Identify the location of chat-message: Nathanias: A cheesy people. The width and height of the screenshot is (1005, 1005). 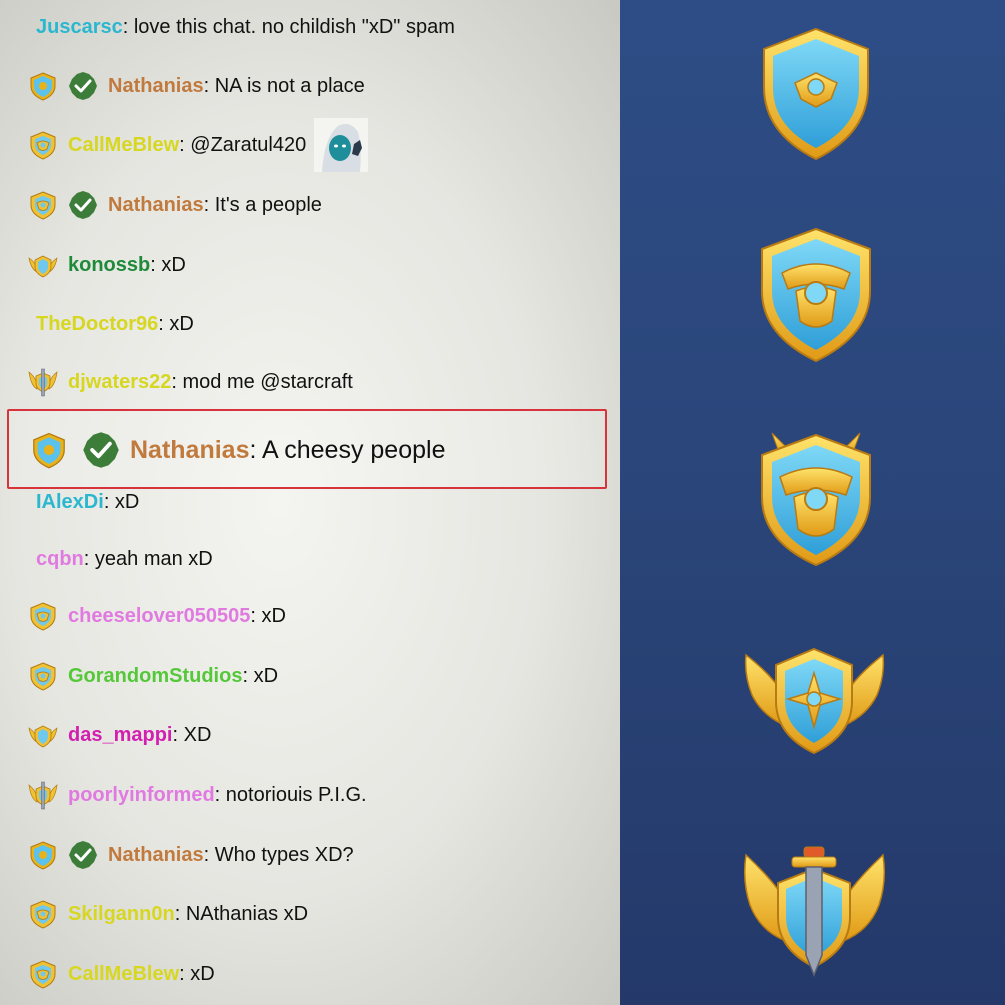
(300, 450).